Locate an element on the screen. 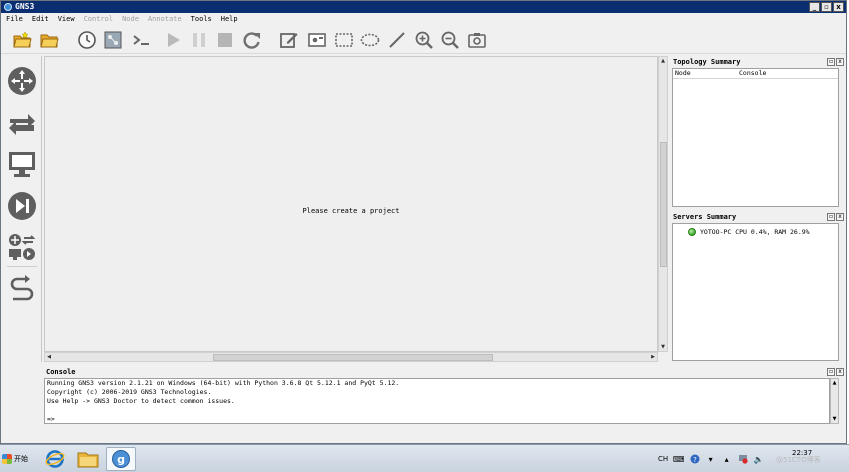 The width and height of the screenshot is (849, 472). suspend-all-icon is located at coordinates (199, 40).